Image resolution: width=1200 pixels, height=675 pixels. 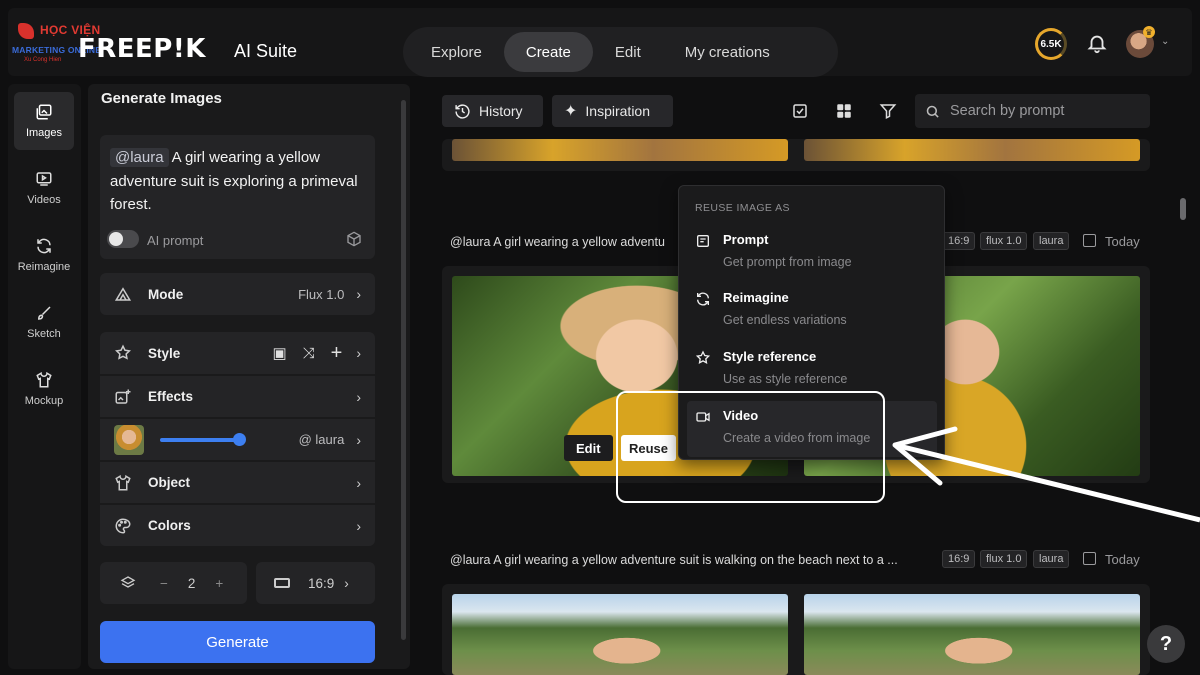 What do you see at coordinates (161, 98) in the screenshot?
I see `panel-title: Generate Images` at bounding box center [161, 98].